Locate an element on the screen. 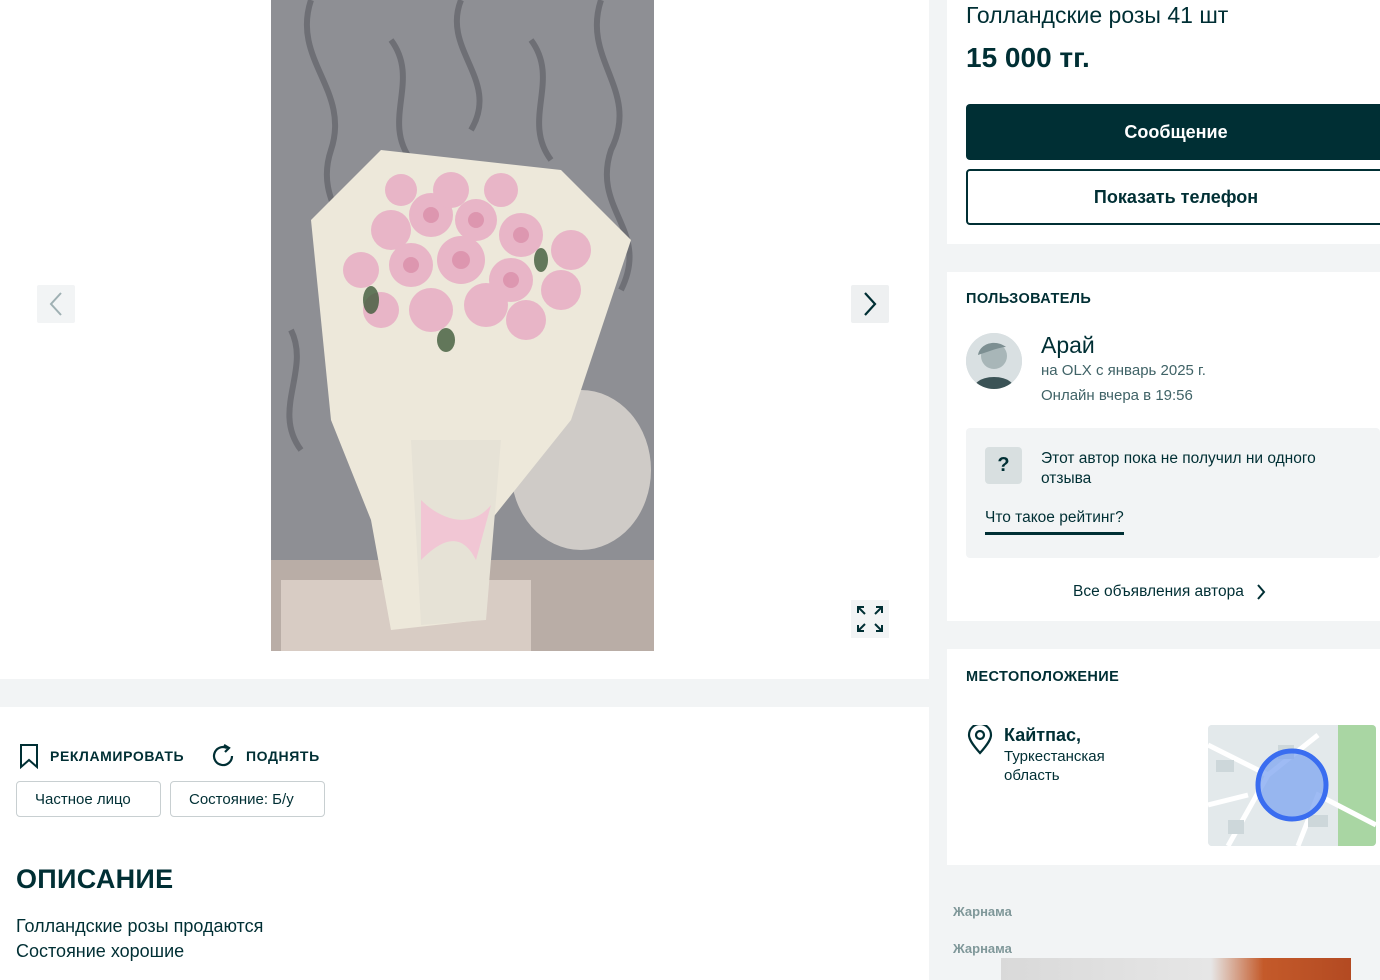 This screenshot has width=1380, height=980. user-avatar-icon is located at coordinates (994, 361).